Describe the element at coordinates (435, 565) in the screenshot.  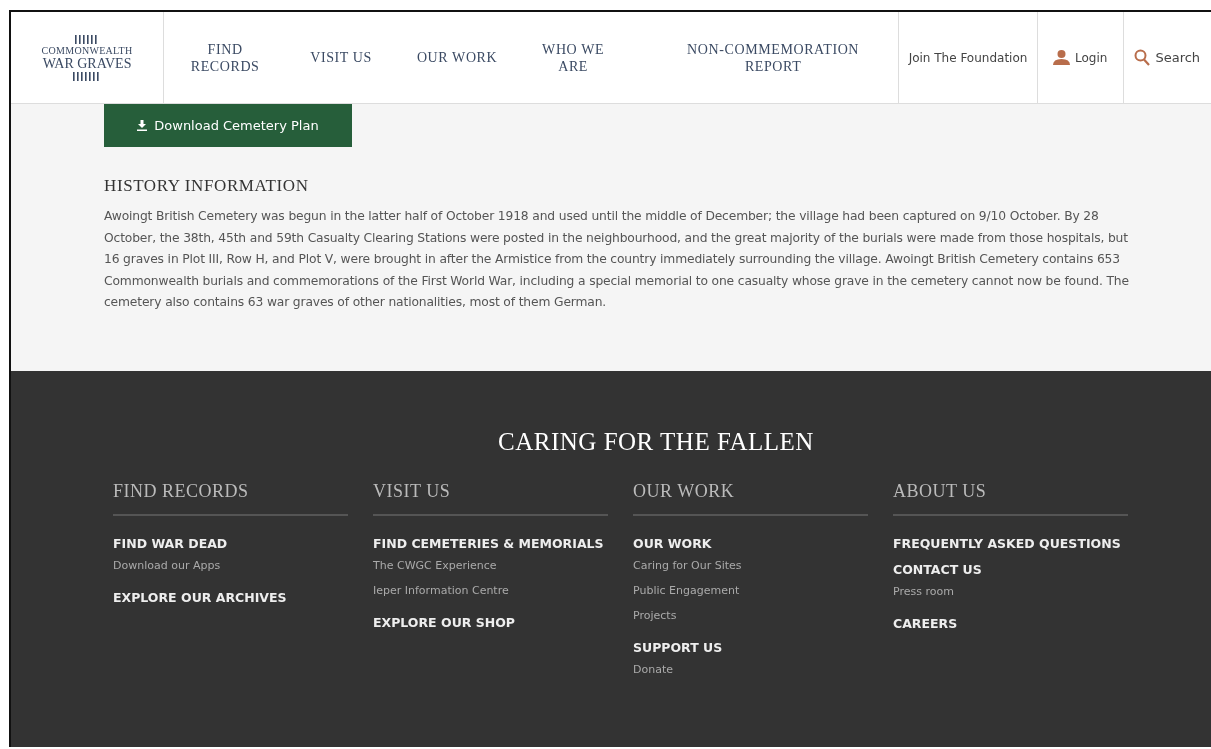
I see `footer-link: The CWGC Experience` at that location.